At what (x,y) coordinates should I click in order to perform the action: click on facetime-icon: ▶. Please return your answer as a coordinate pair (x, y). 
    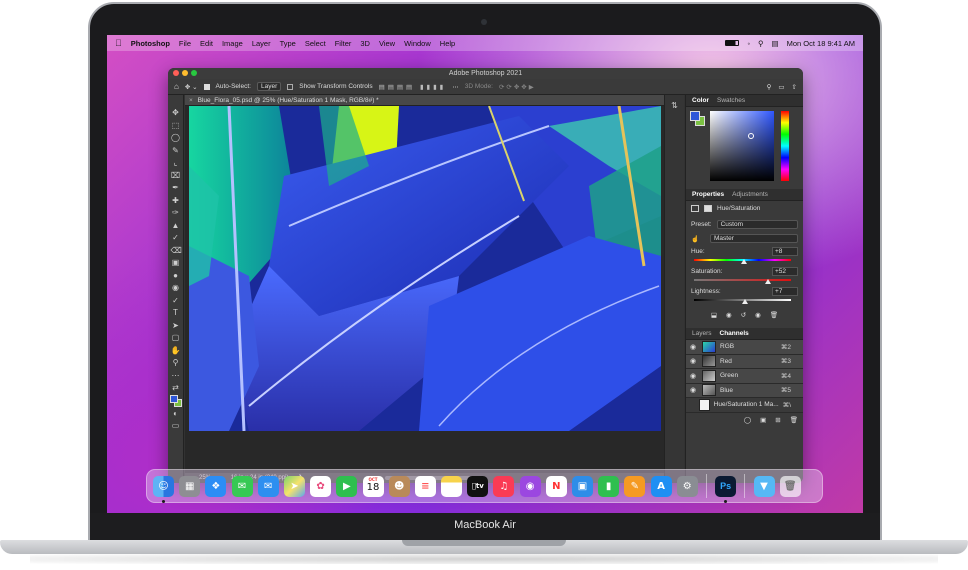
    Looking at the image, I should click on (347, 486).